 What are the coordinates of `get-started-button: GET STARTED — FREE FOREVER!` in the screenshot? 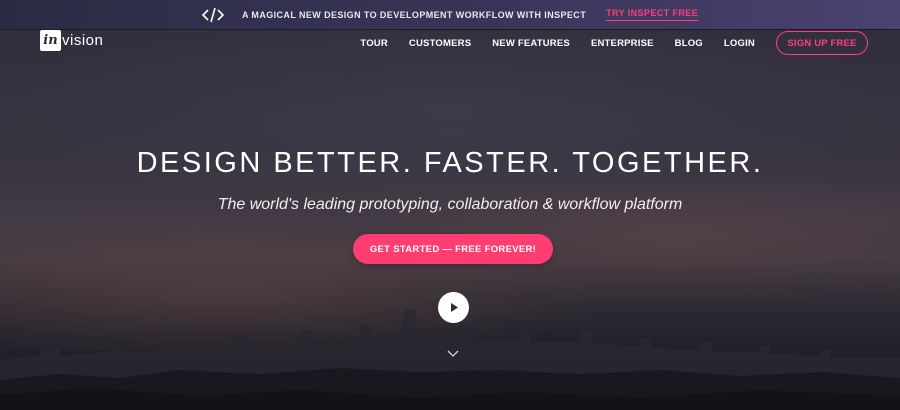 It's located at (453, 249).